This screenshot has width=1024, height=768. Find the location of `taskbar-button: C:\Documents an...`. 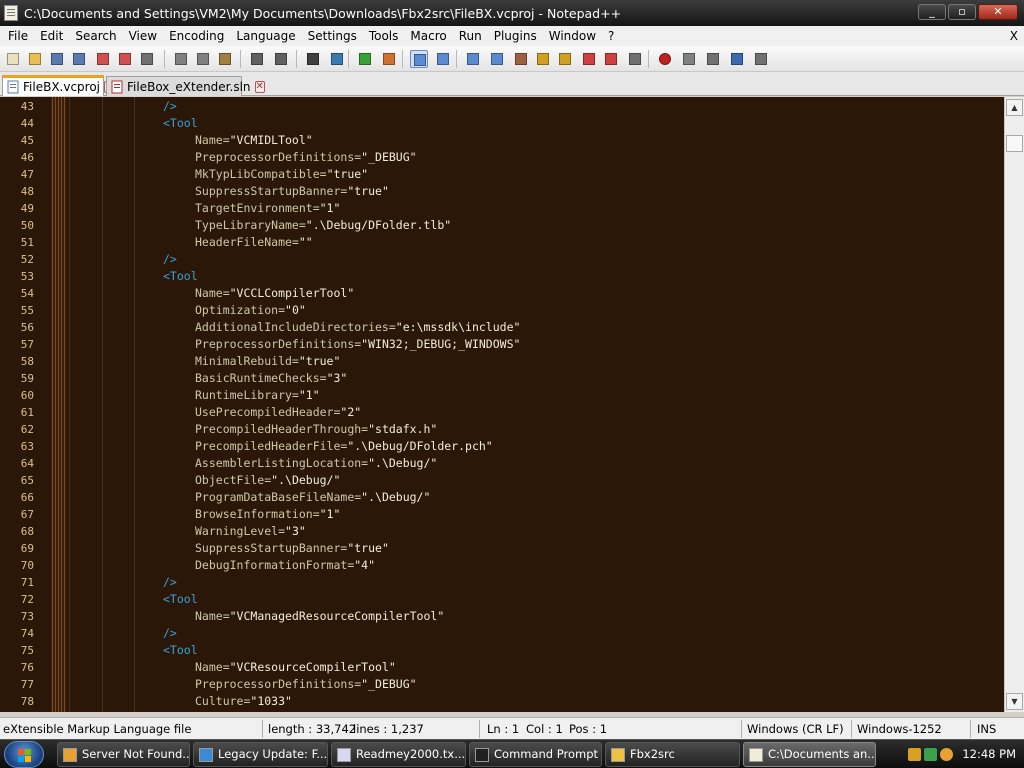

taskbar-button: C:\Documents an... is located at coordinates (809, 754).